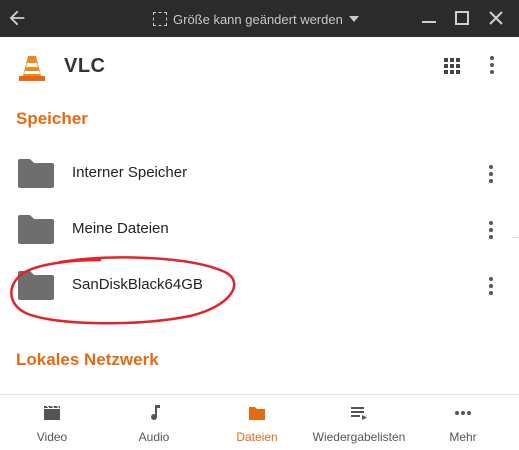 The height and width of the screenshot is (450, 519). Describe the element at coordinates (154, 437) in the screenshot. I see `nav-label: Audio` at that location.